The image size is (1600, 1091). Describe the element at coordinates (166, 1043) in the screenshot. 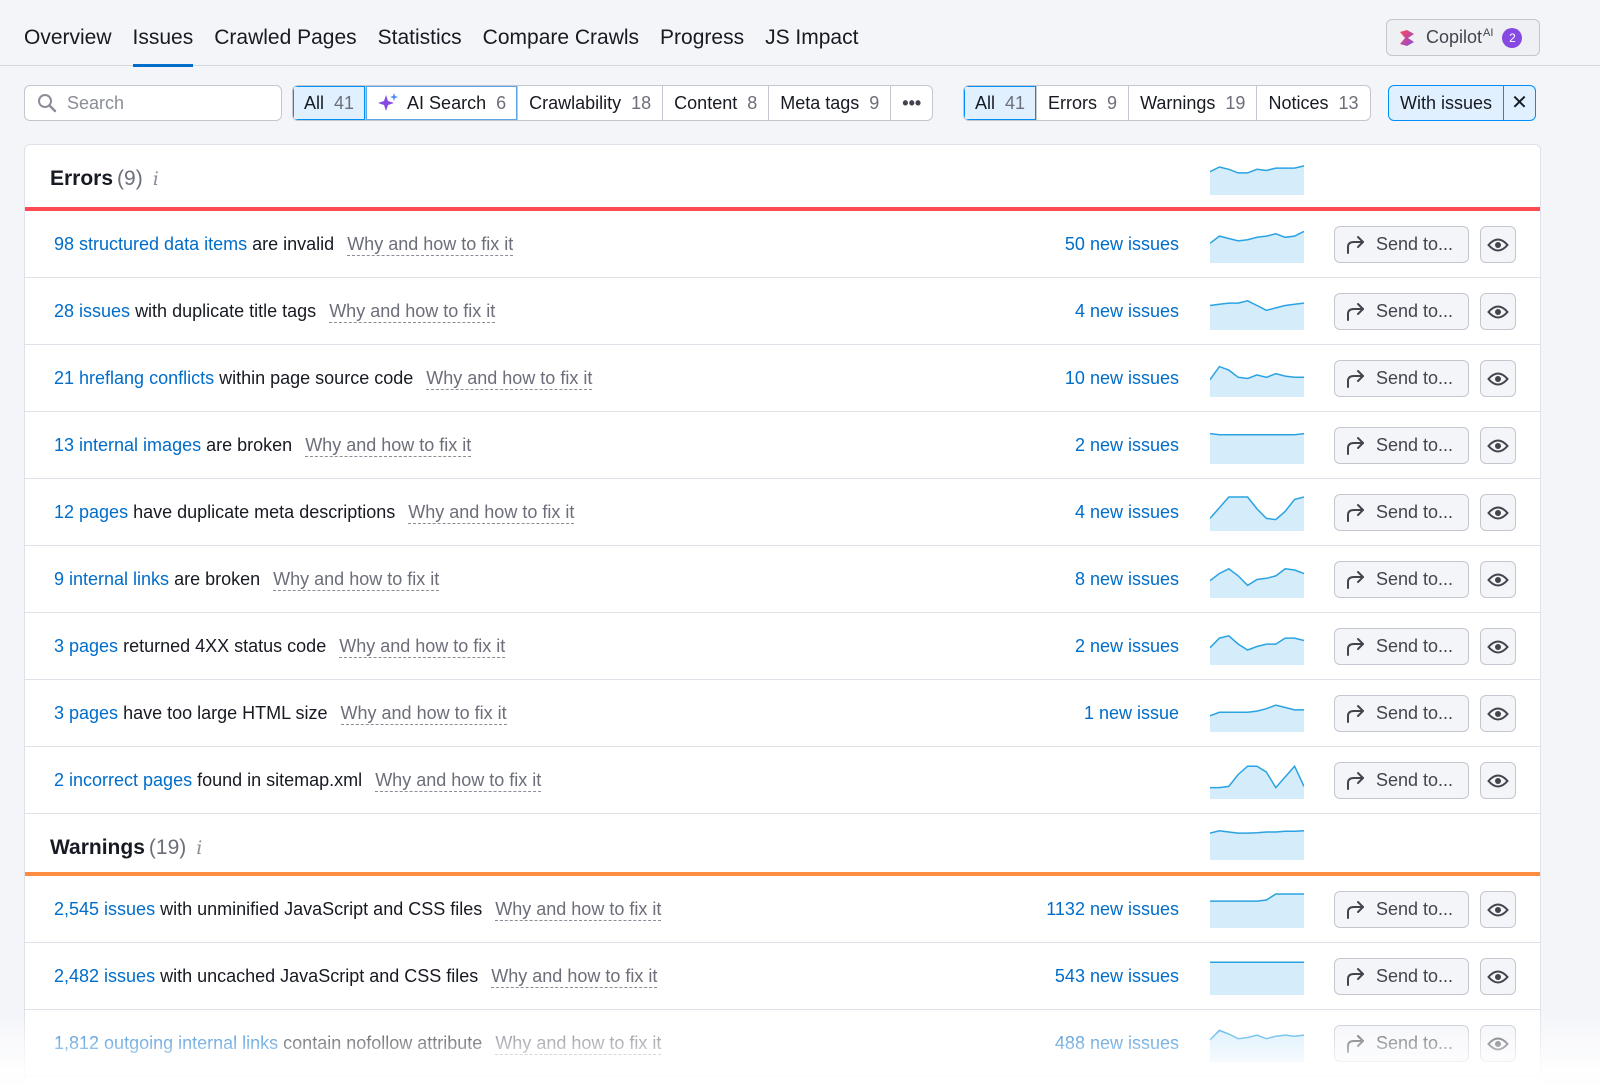

I see `issue-count-link: 1,812 outgoing internal links` at that location.